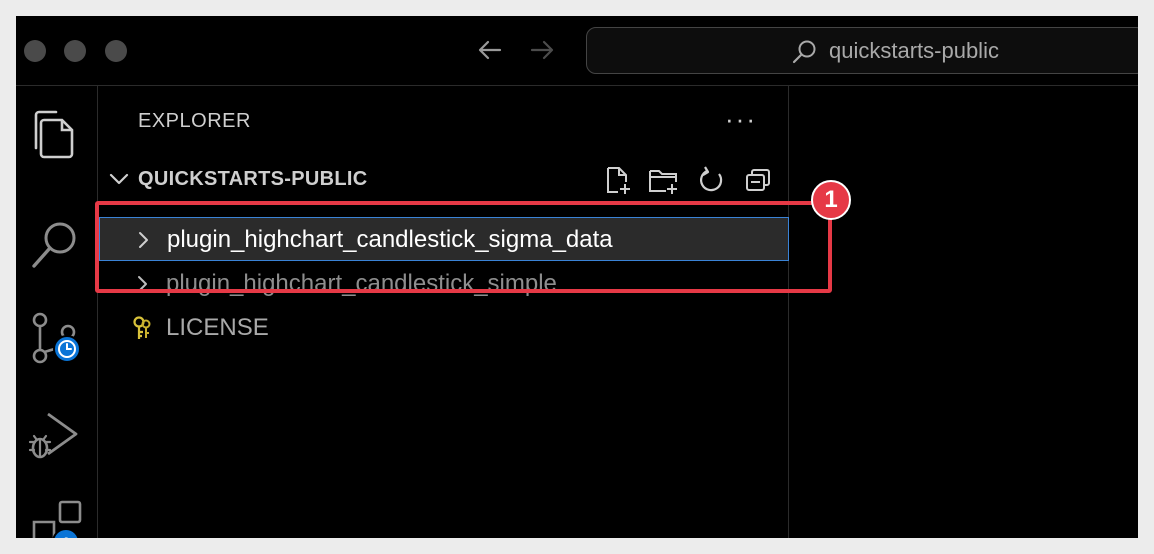 Image resolution: width=1154 pixels, height=554 pixels. I want to click on close-window-button, so click(35, 51).